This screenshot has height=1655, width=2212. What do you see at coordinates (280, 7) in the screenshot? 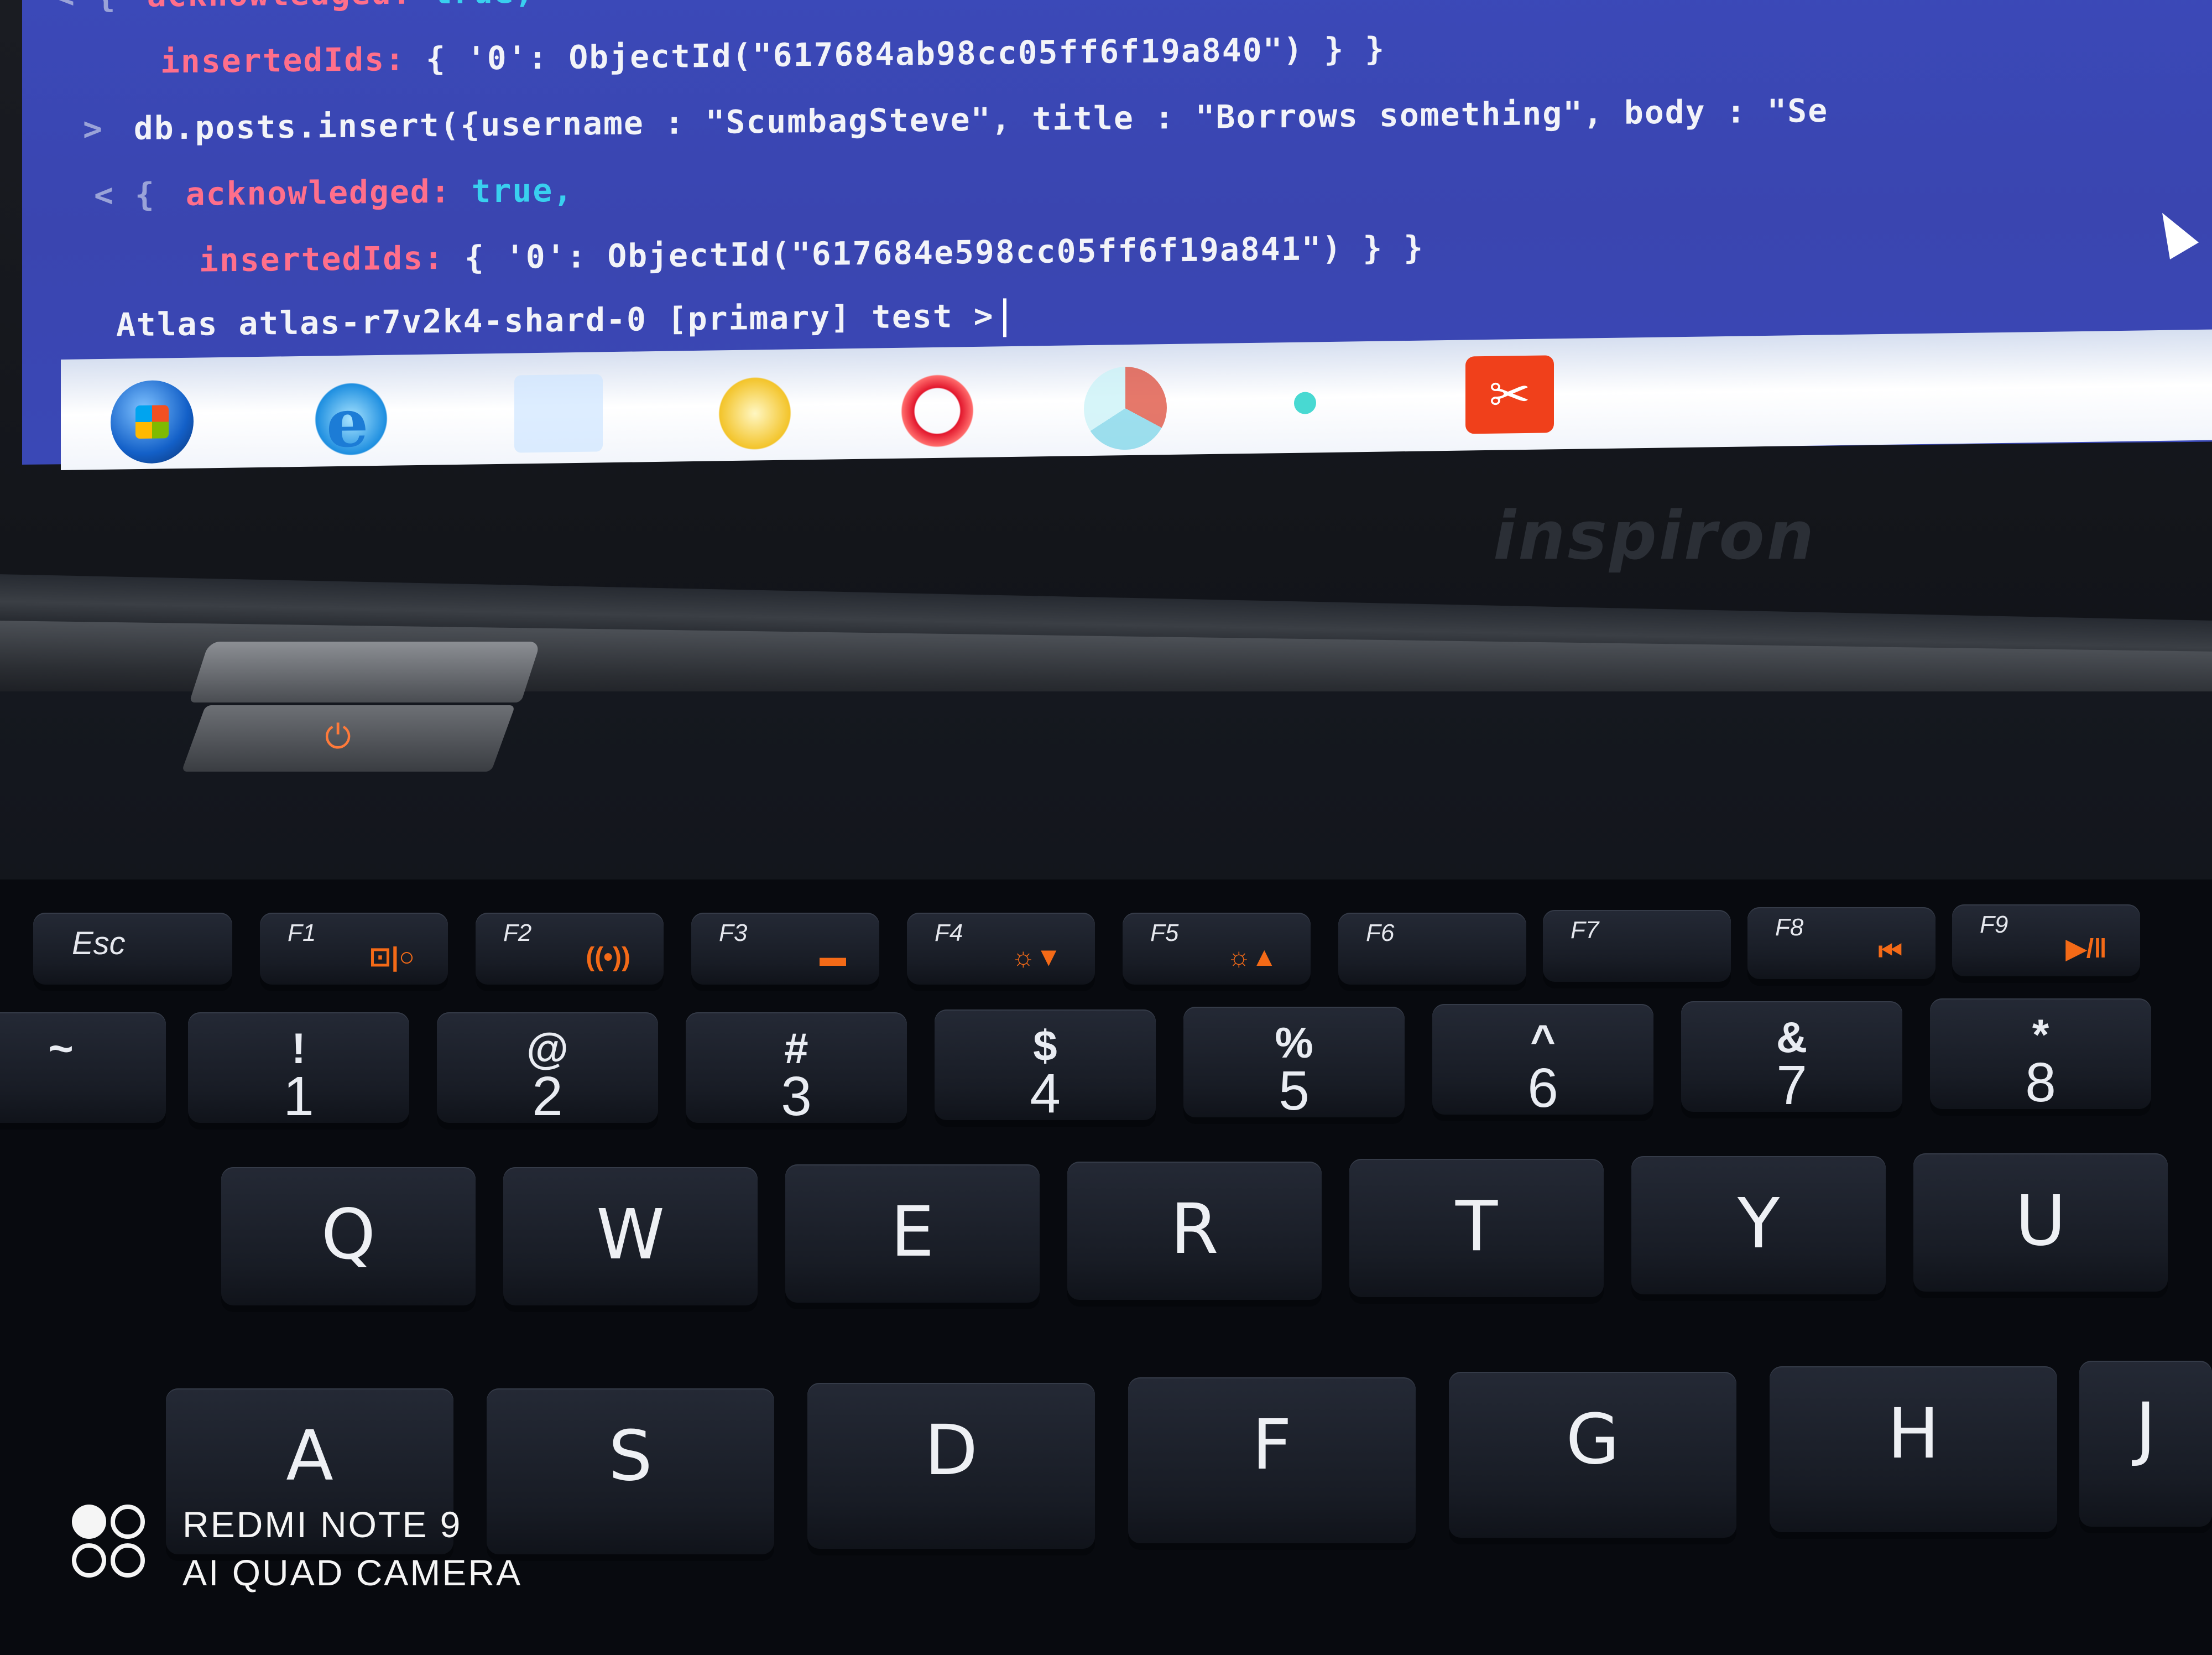
I see `ack-key: acknowledged:` at bounding box center [280, 7].